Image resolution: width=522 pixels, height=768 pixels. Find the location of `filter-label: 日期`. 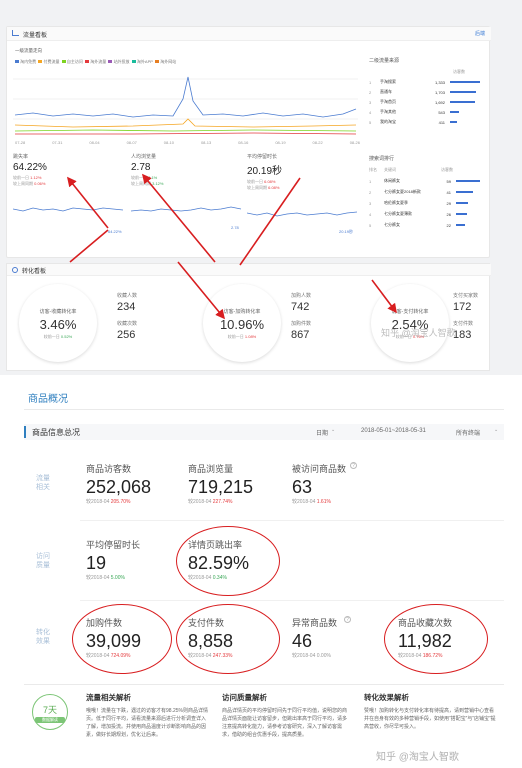

filter-label: 日期 is located at coordinates (322, 432).